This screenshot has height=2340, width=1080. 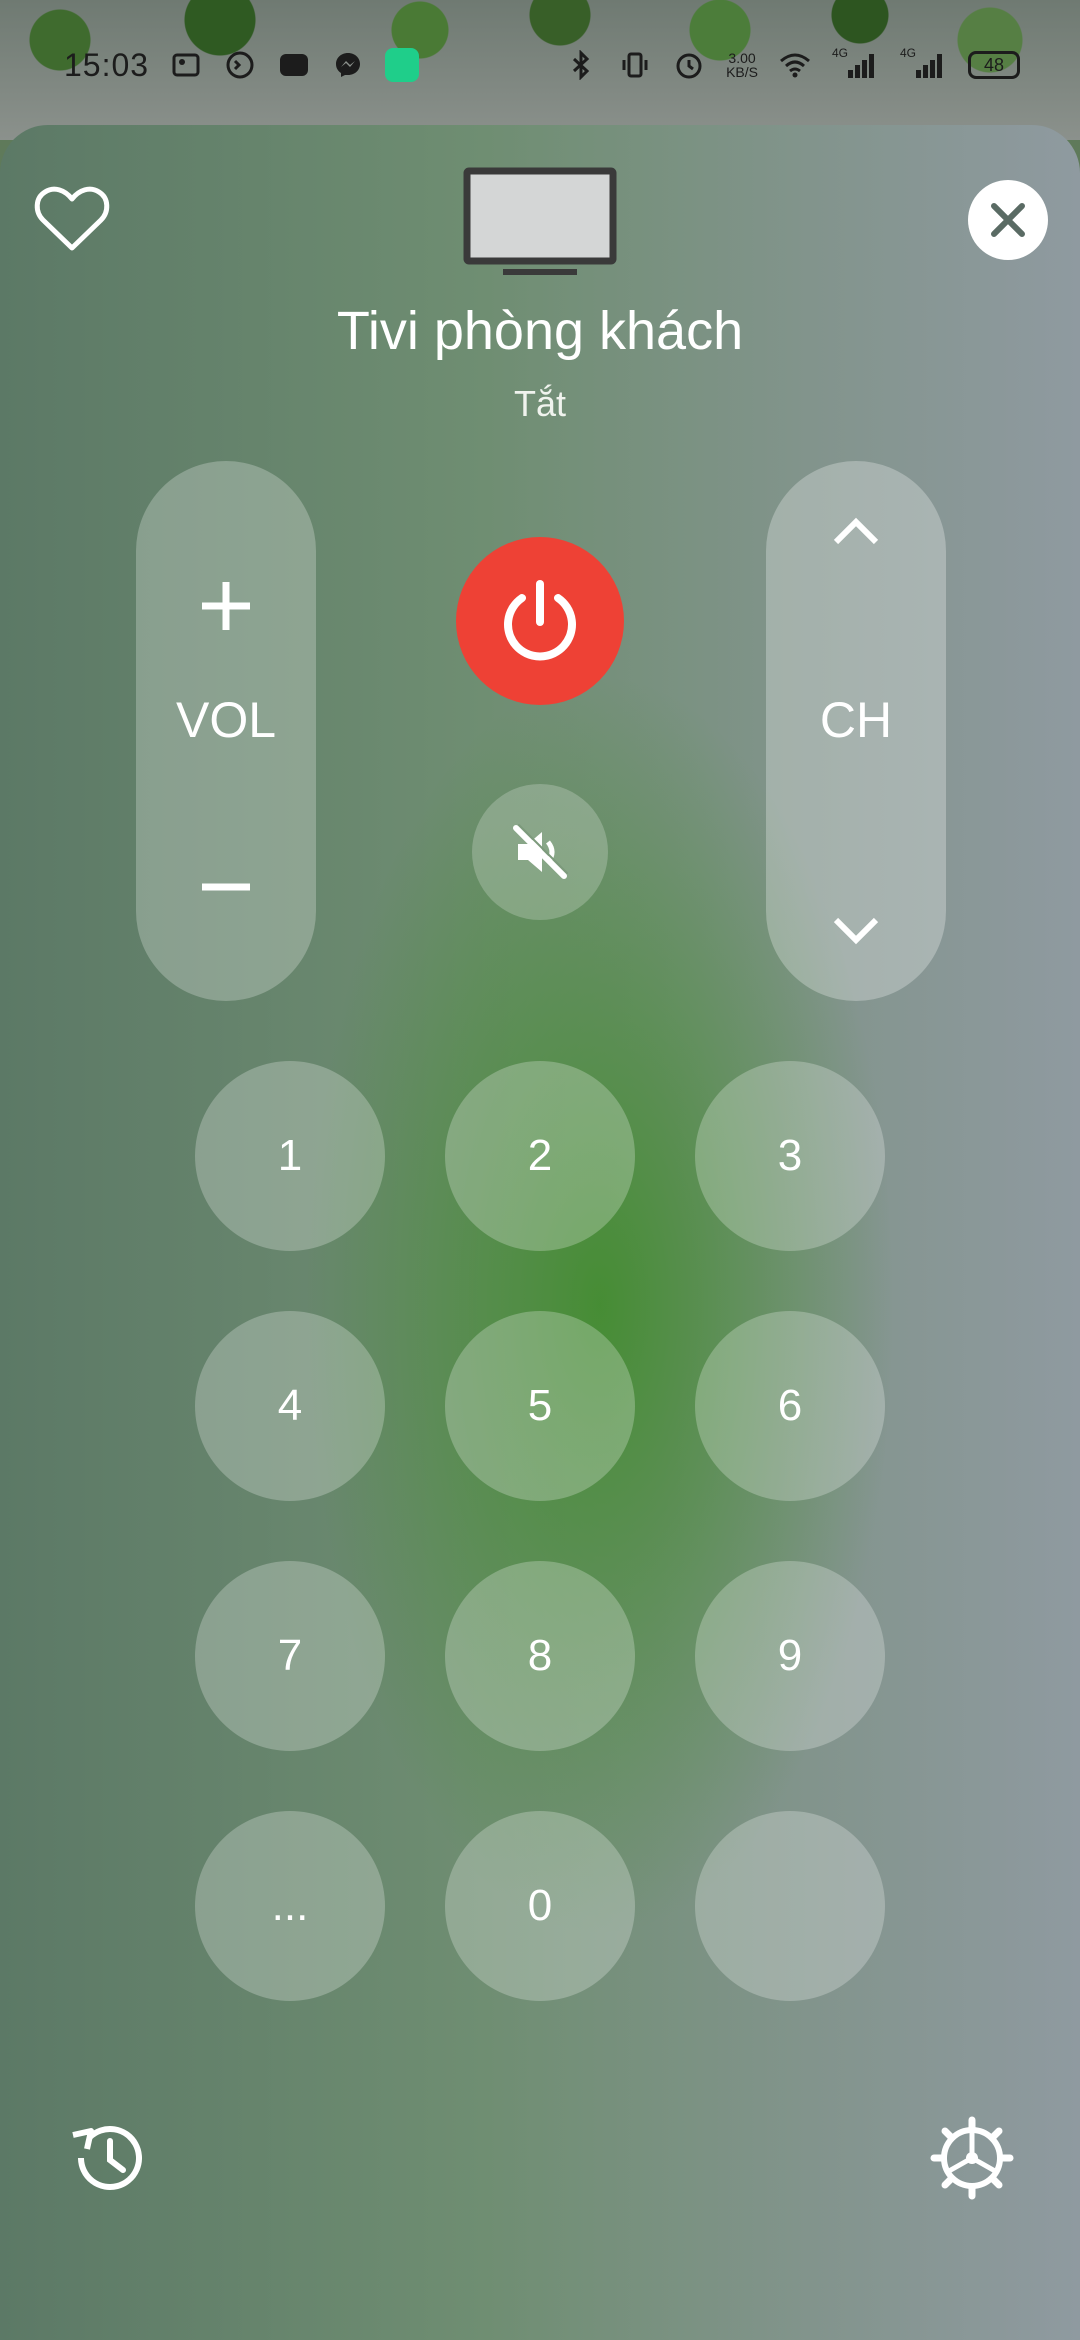 I want to click on cell-signal-2-icon: 4G, so click(x=924, y=64).